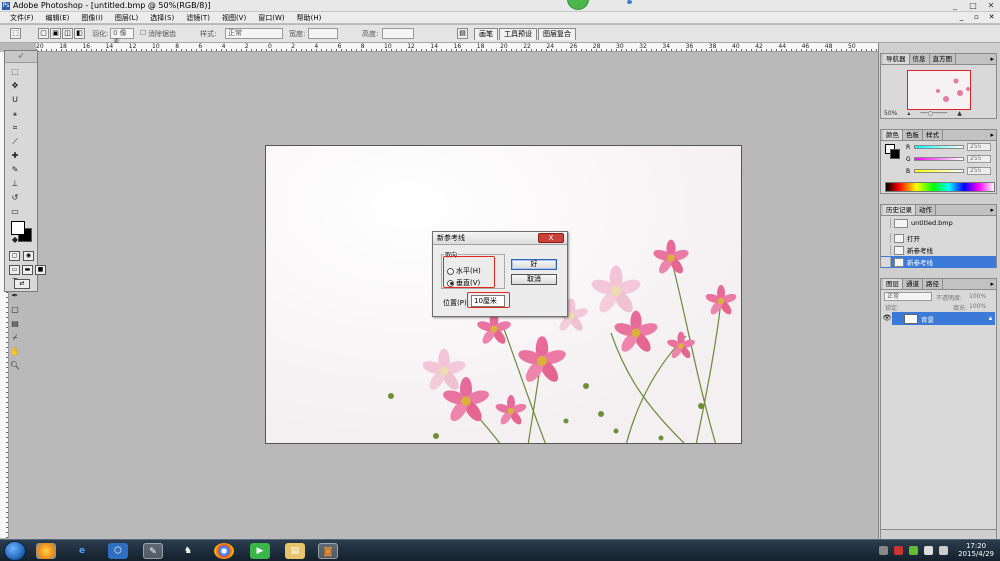  What do you see at coordinates (15, 72) in the screenshot?
I see `marquee-tool-icon: ⬚` at bounding box center [15, 72].